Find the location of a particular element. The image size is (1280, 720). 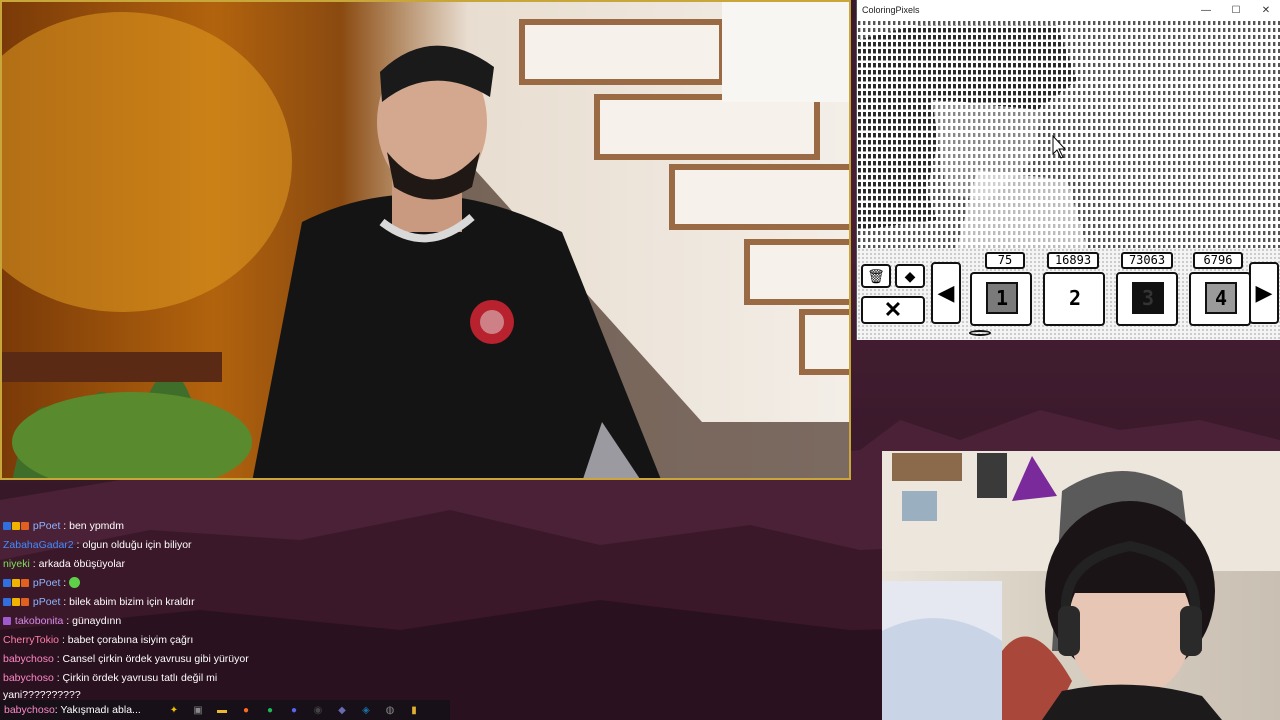

arrow-right-icon: ▶ is located at coordinates (1264, 292).